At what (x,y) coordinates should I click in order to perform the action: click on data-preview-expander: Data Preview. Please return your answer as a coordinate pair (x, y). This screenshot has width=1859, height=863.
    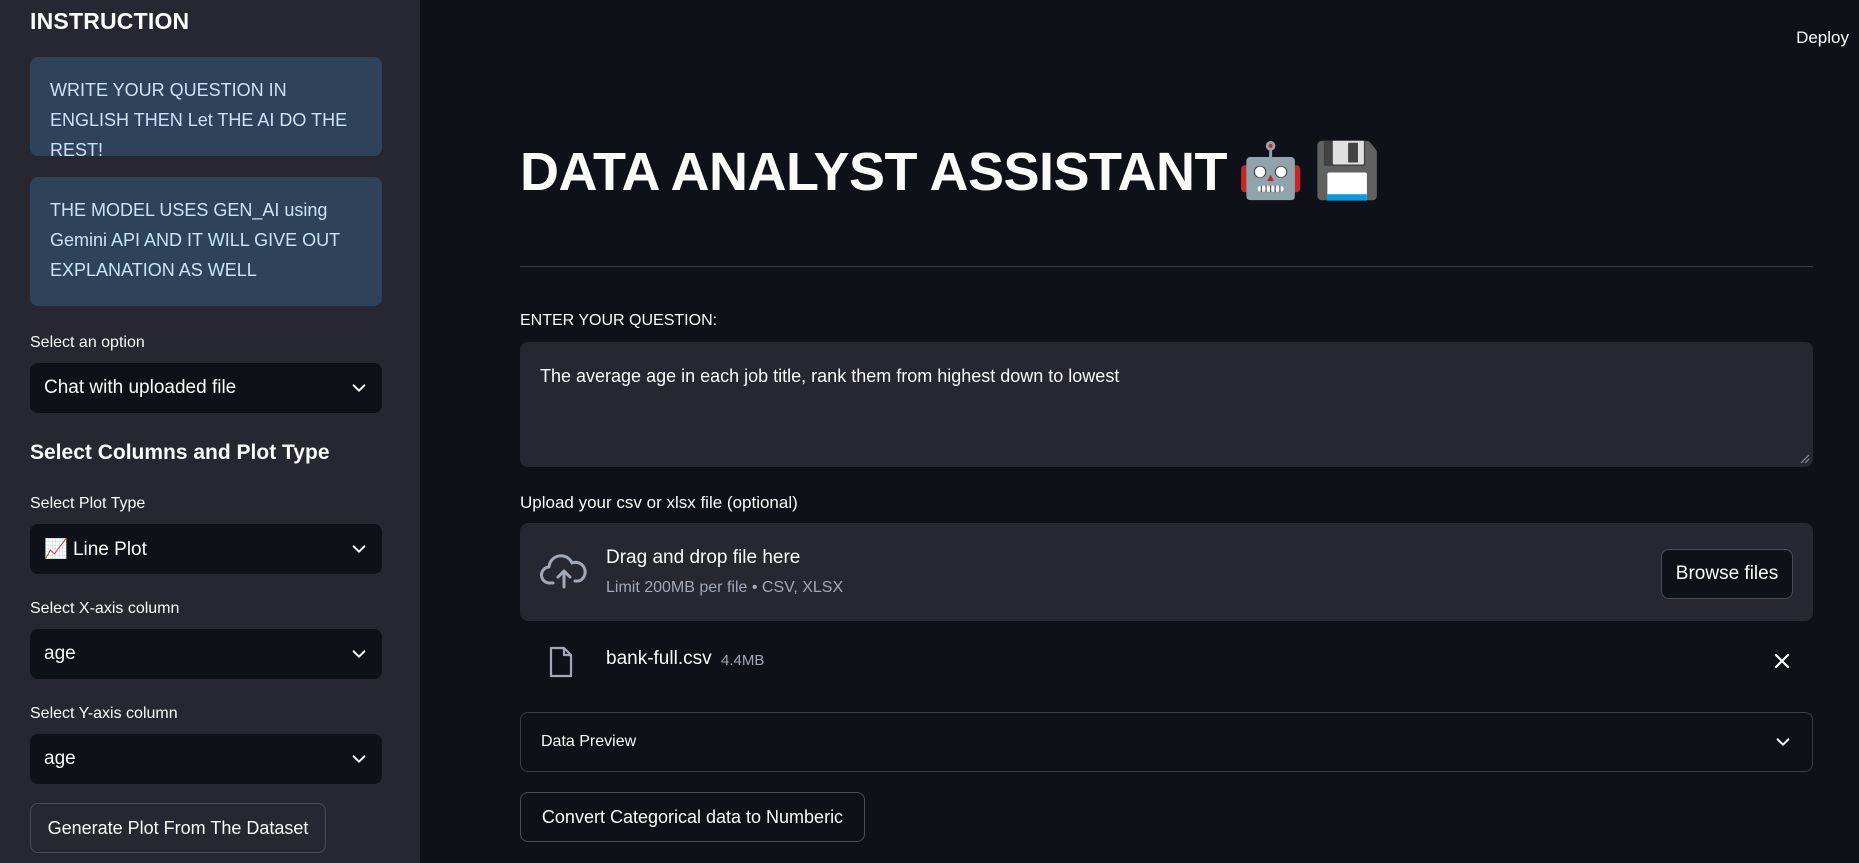
    Looking at the image, I should click on (1166, 742).